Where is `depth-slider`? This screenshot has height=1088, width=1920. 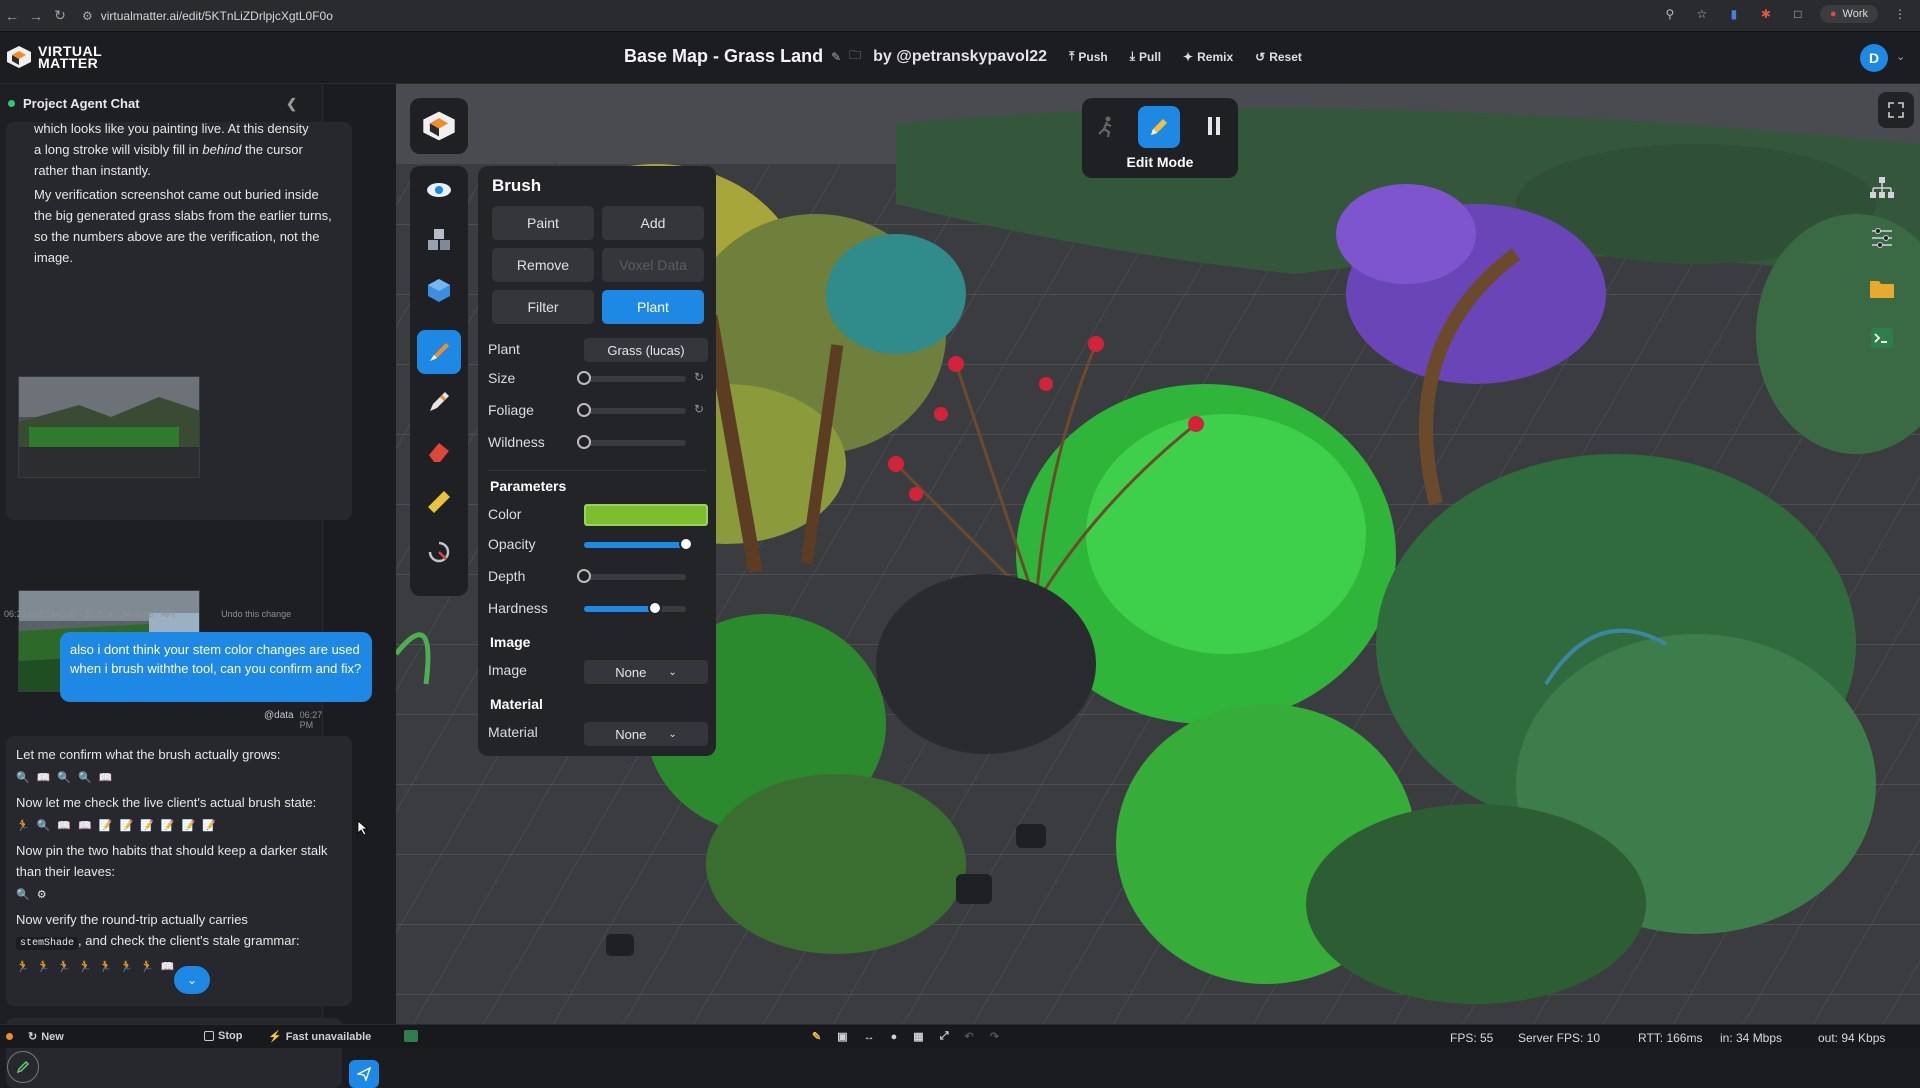 depth-slider is located at coordinates (631, 576).